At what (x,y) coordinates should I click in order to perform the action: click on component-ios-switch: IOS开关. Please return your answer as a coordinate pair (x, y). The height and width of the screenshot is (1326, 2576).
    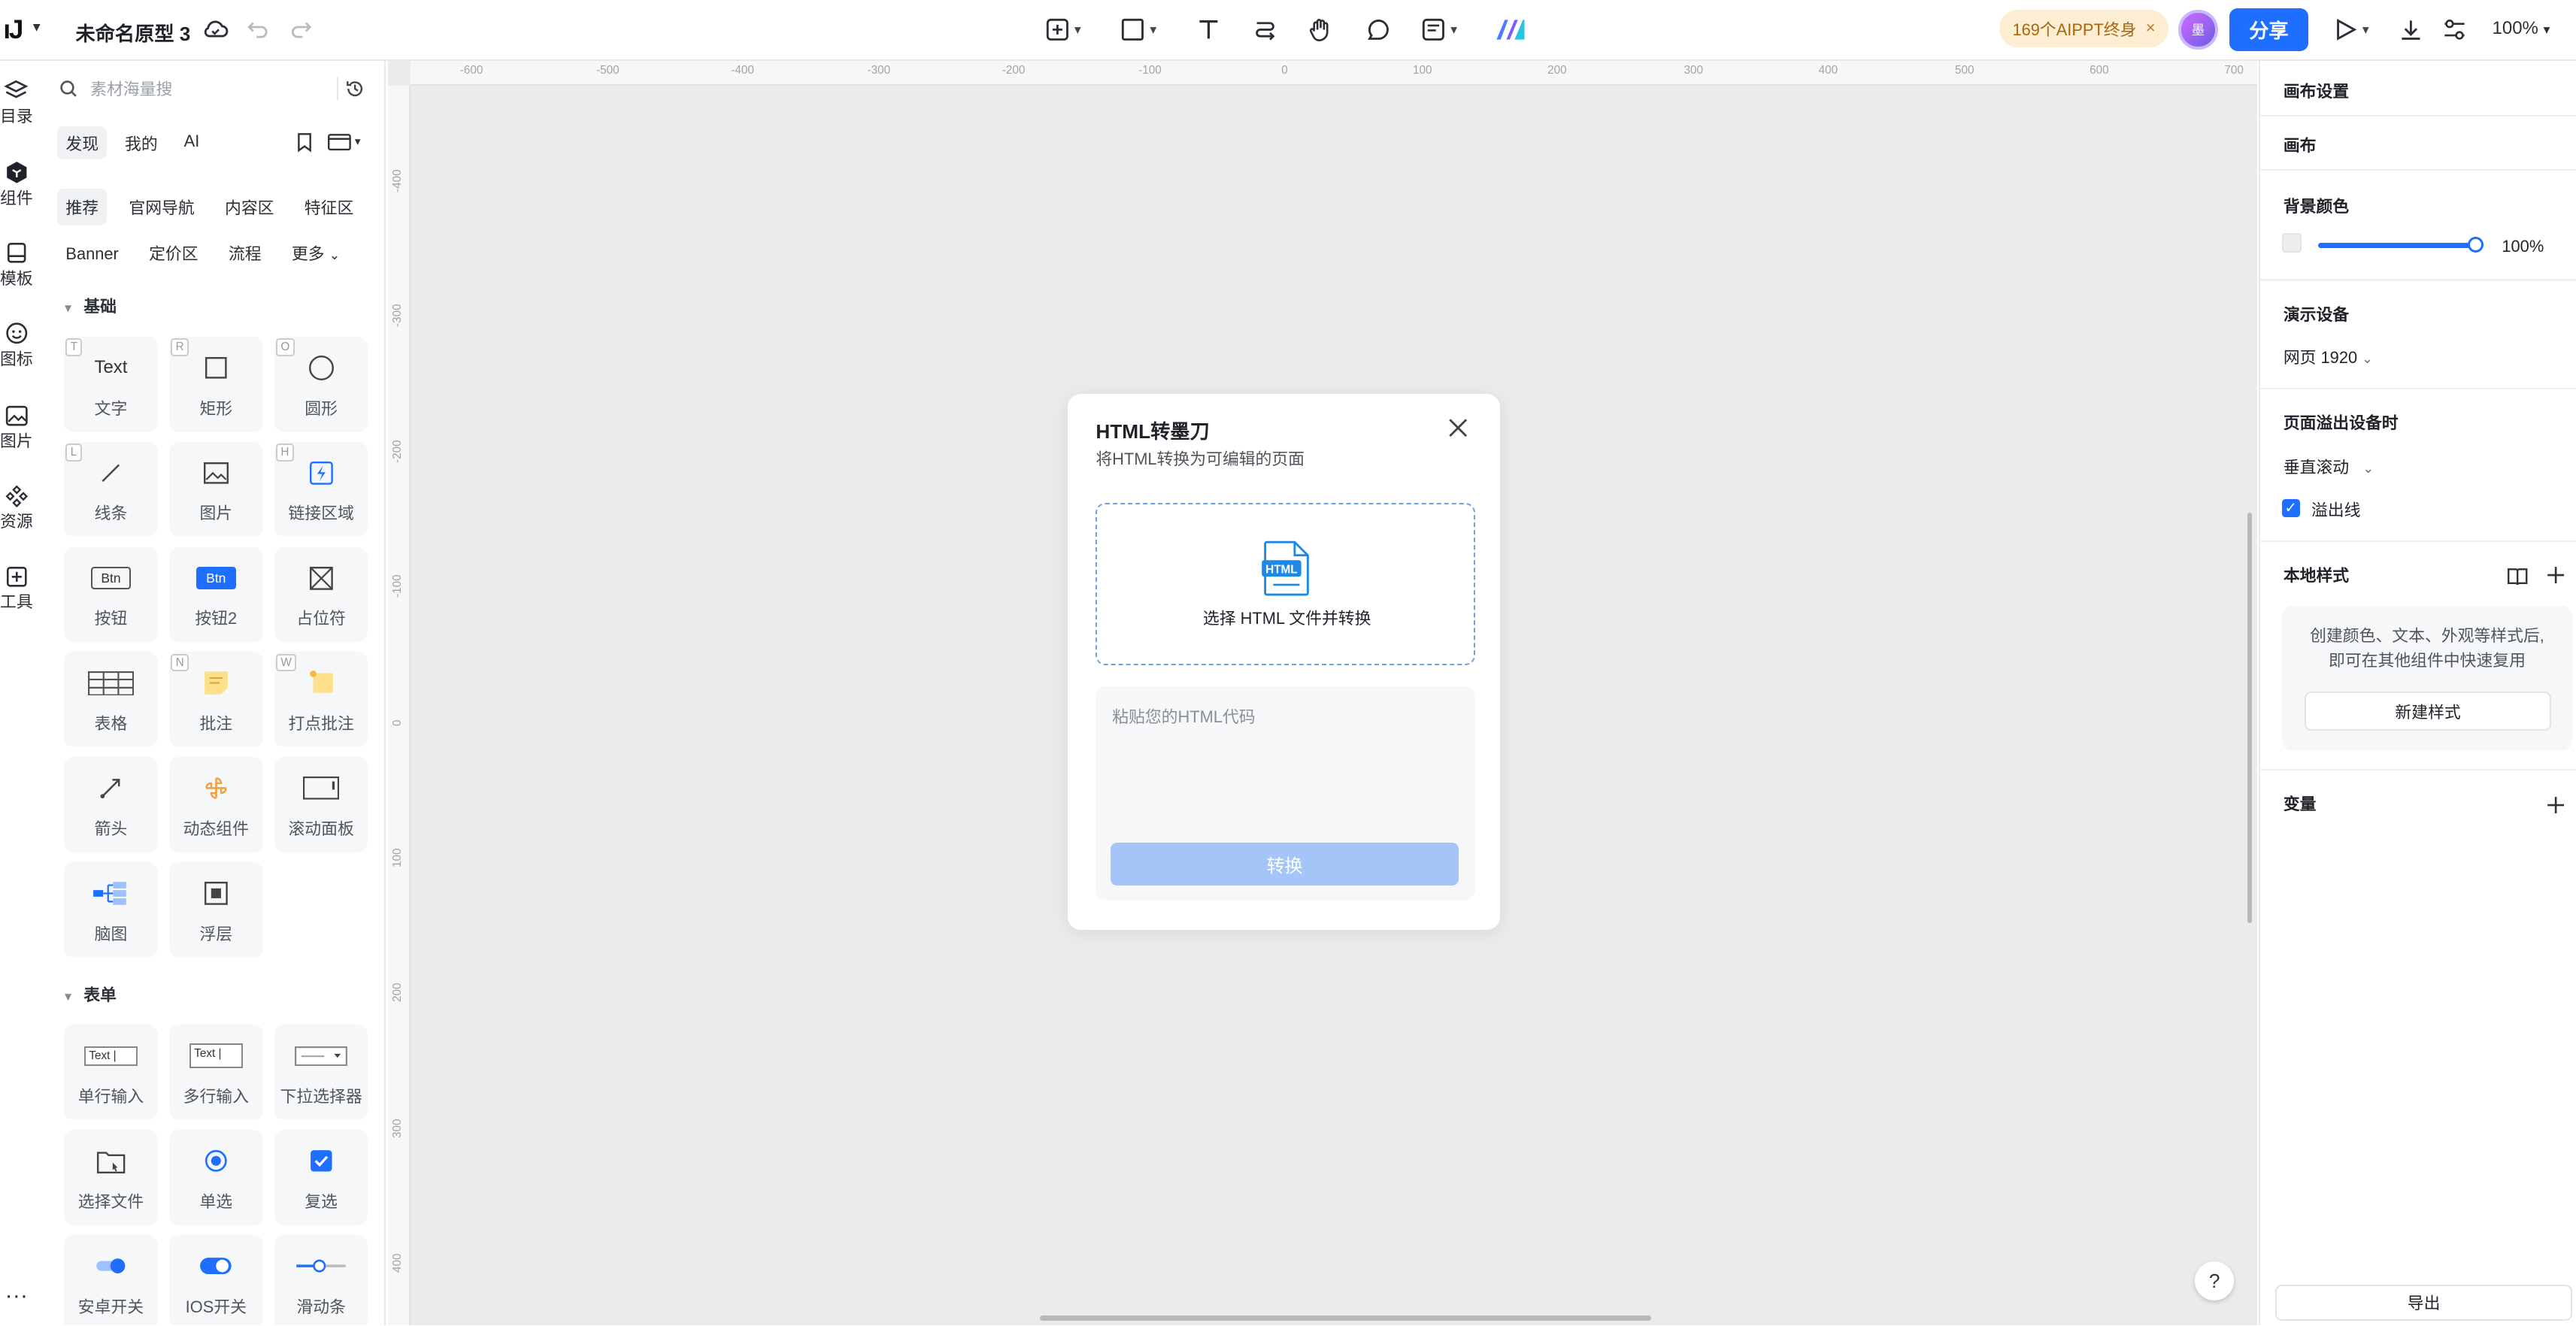
    Looking at the image, I should click on (216, 1280).